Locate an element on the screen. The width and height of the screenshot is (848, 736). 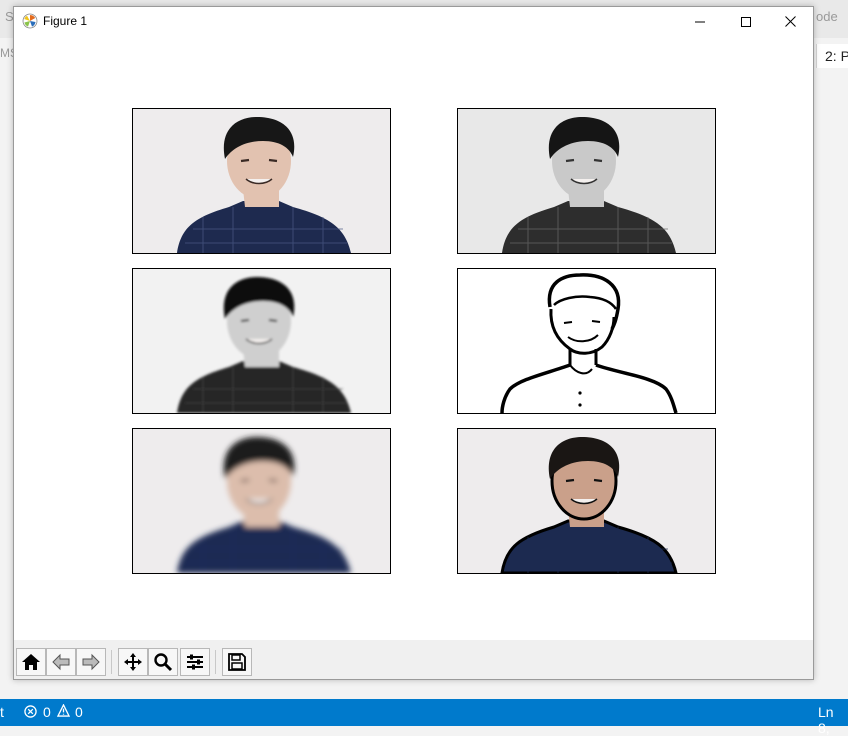
minimize-button is located at coordinates (700, 21).